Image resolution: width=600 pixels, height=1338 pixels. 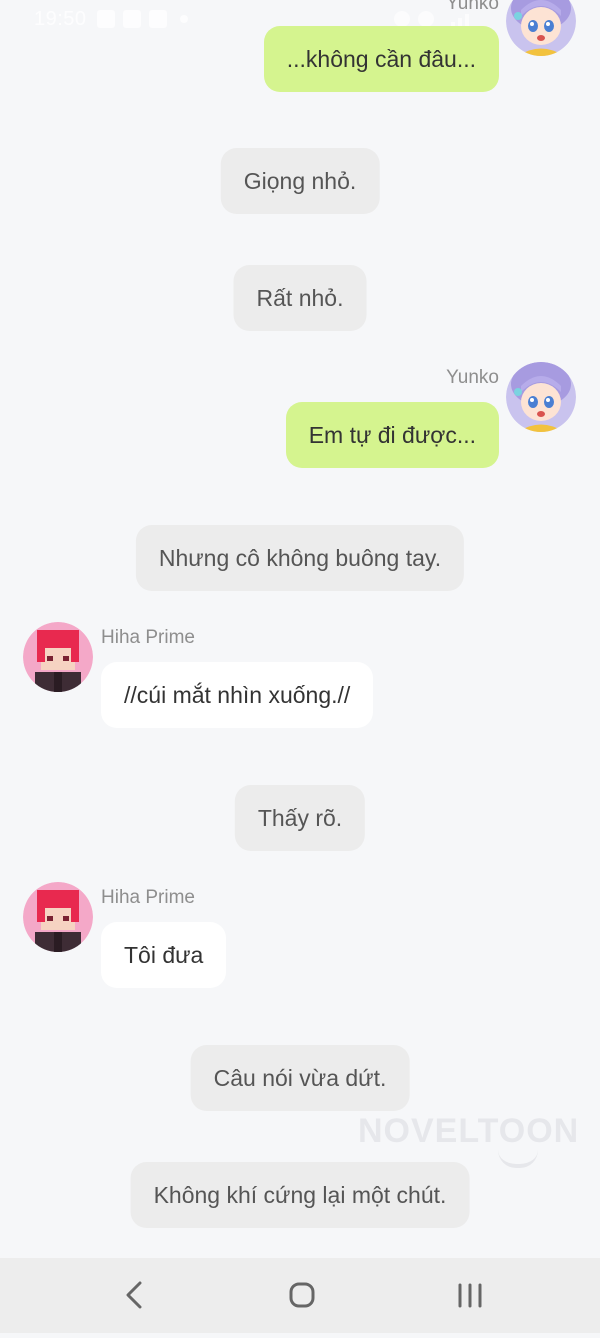 What do you see at coordinates (237, 695) in the screenshot?
I see `chat-bubble-theirs: //cúi mắt nhìn xuống.//` at bounding box center [237, 695].